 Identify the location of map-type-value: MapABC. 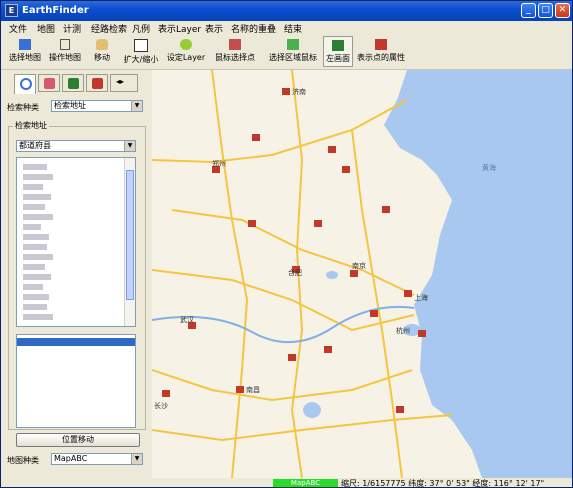
(71, 458).